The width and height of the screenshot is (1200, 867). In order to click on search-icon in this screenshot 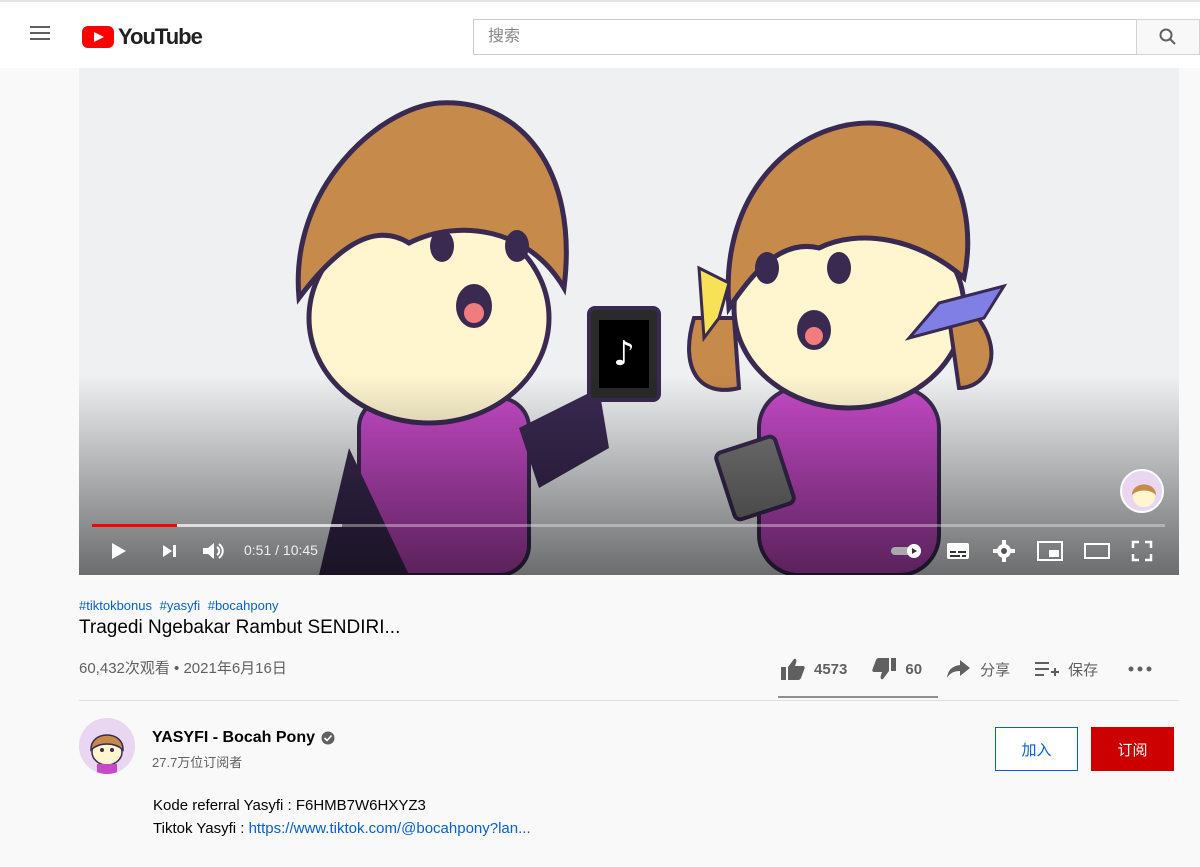, I will do `click(1167, 36)`.